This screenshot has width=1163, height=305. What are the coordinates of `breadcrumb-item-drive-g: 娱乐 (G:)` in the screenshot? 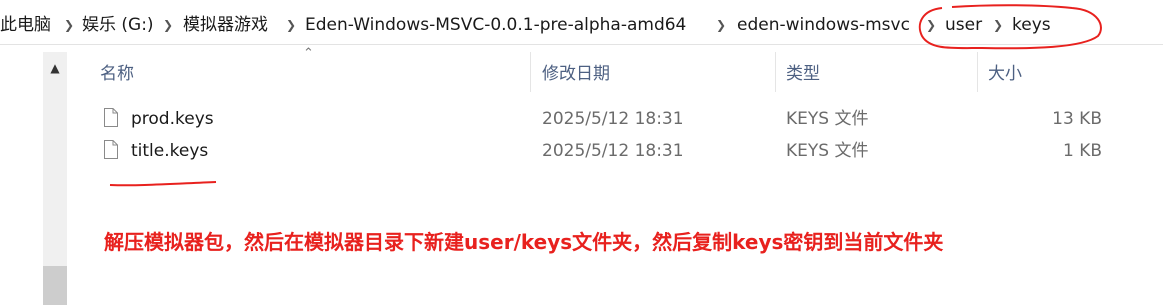 It's located at (118, 25).